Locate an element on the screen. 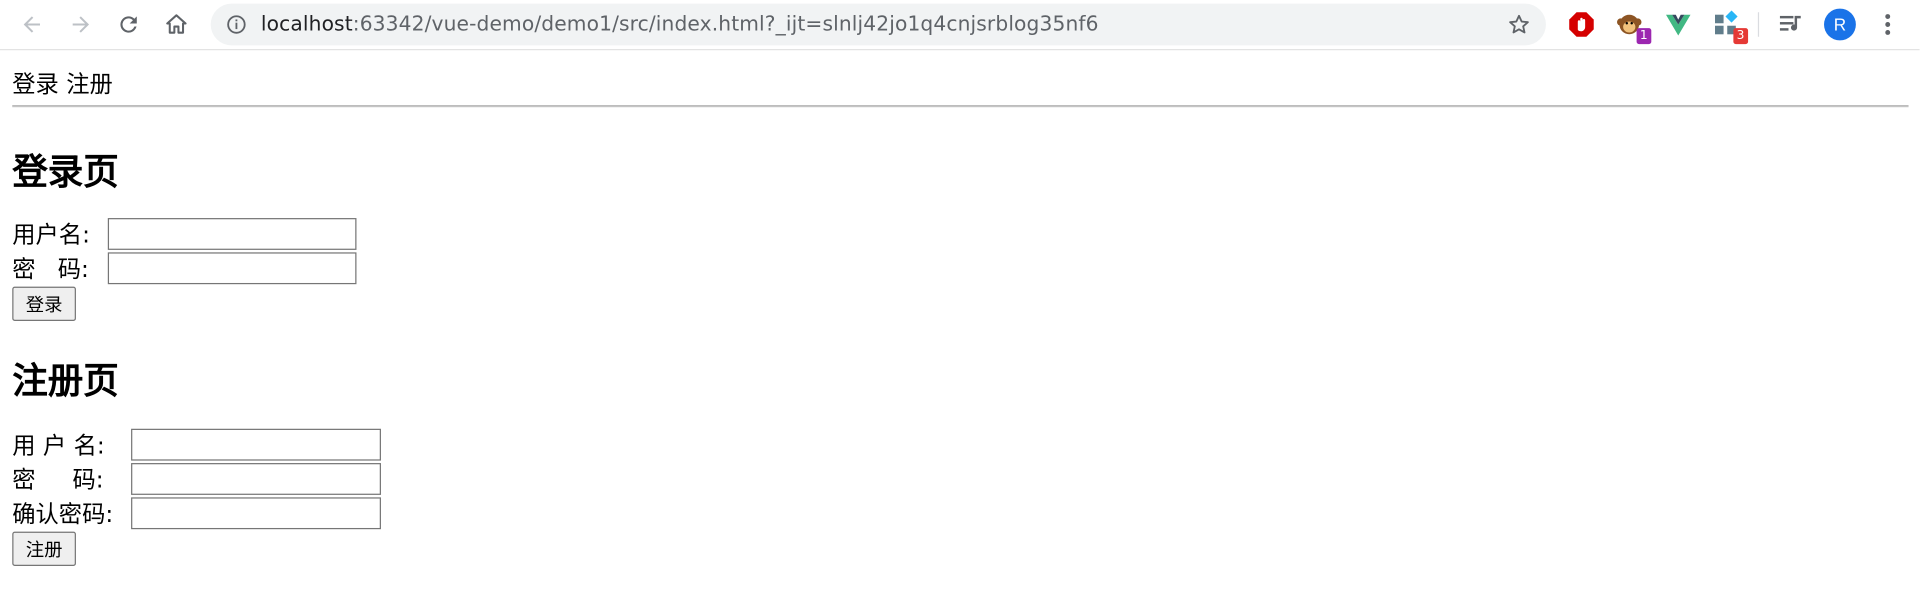  divider is located at coordinates (960, 106).